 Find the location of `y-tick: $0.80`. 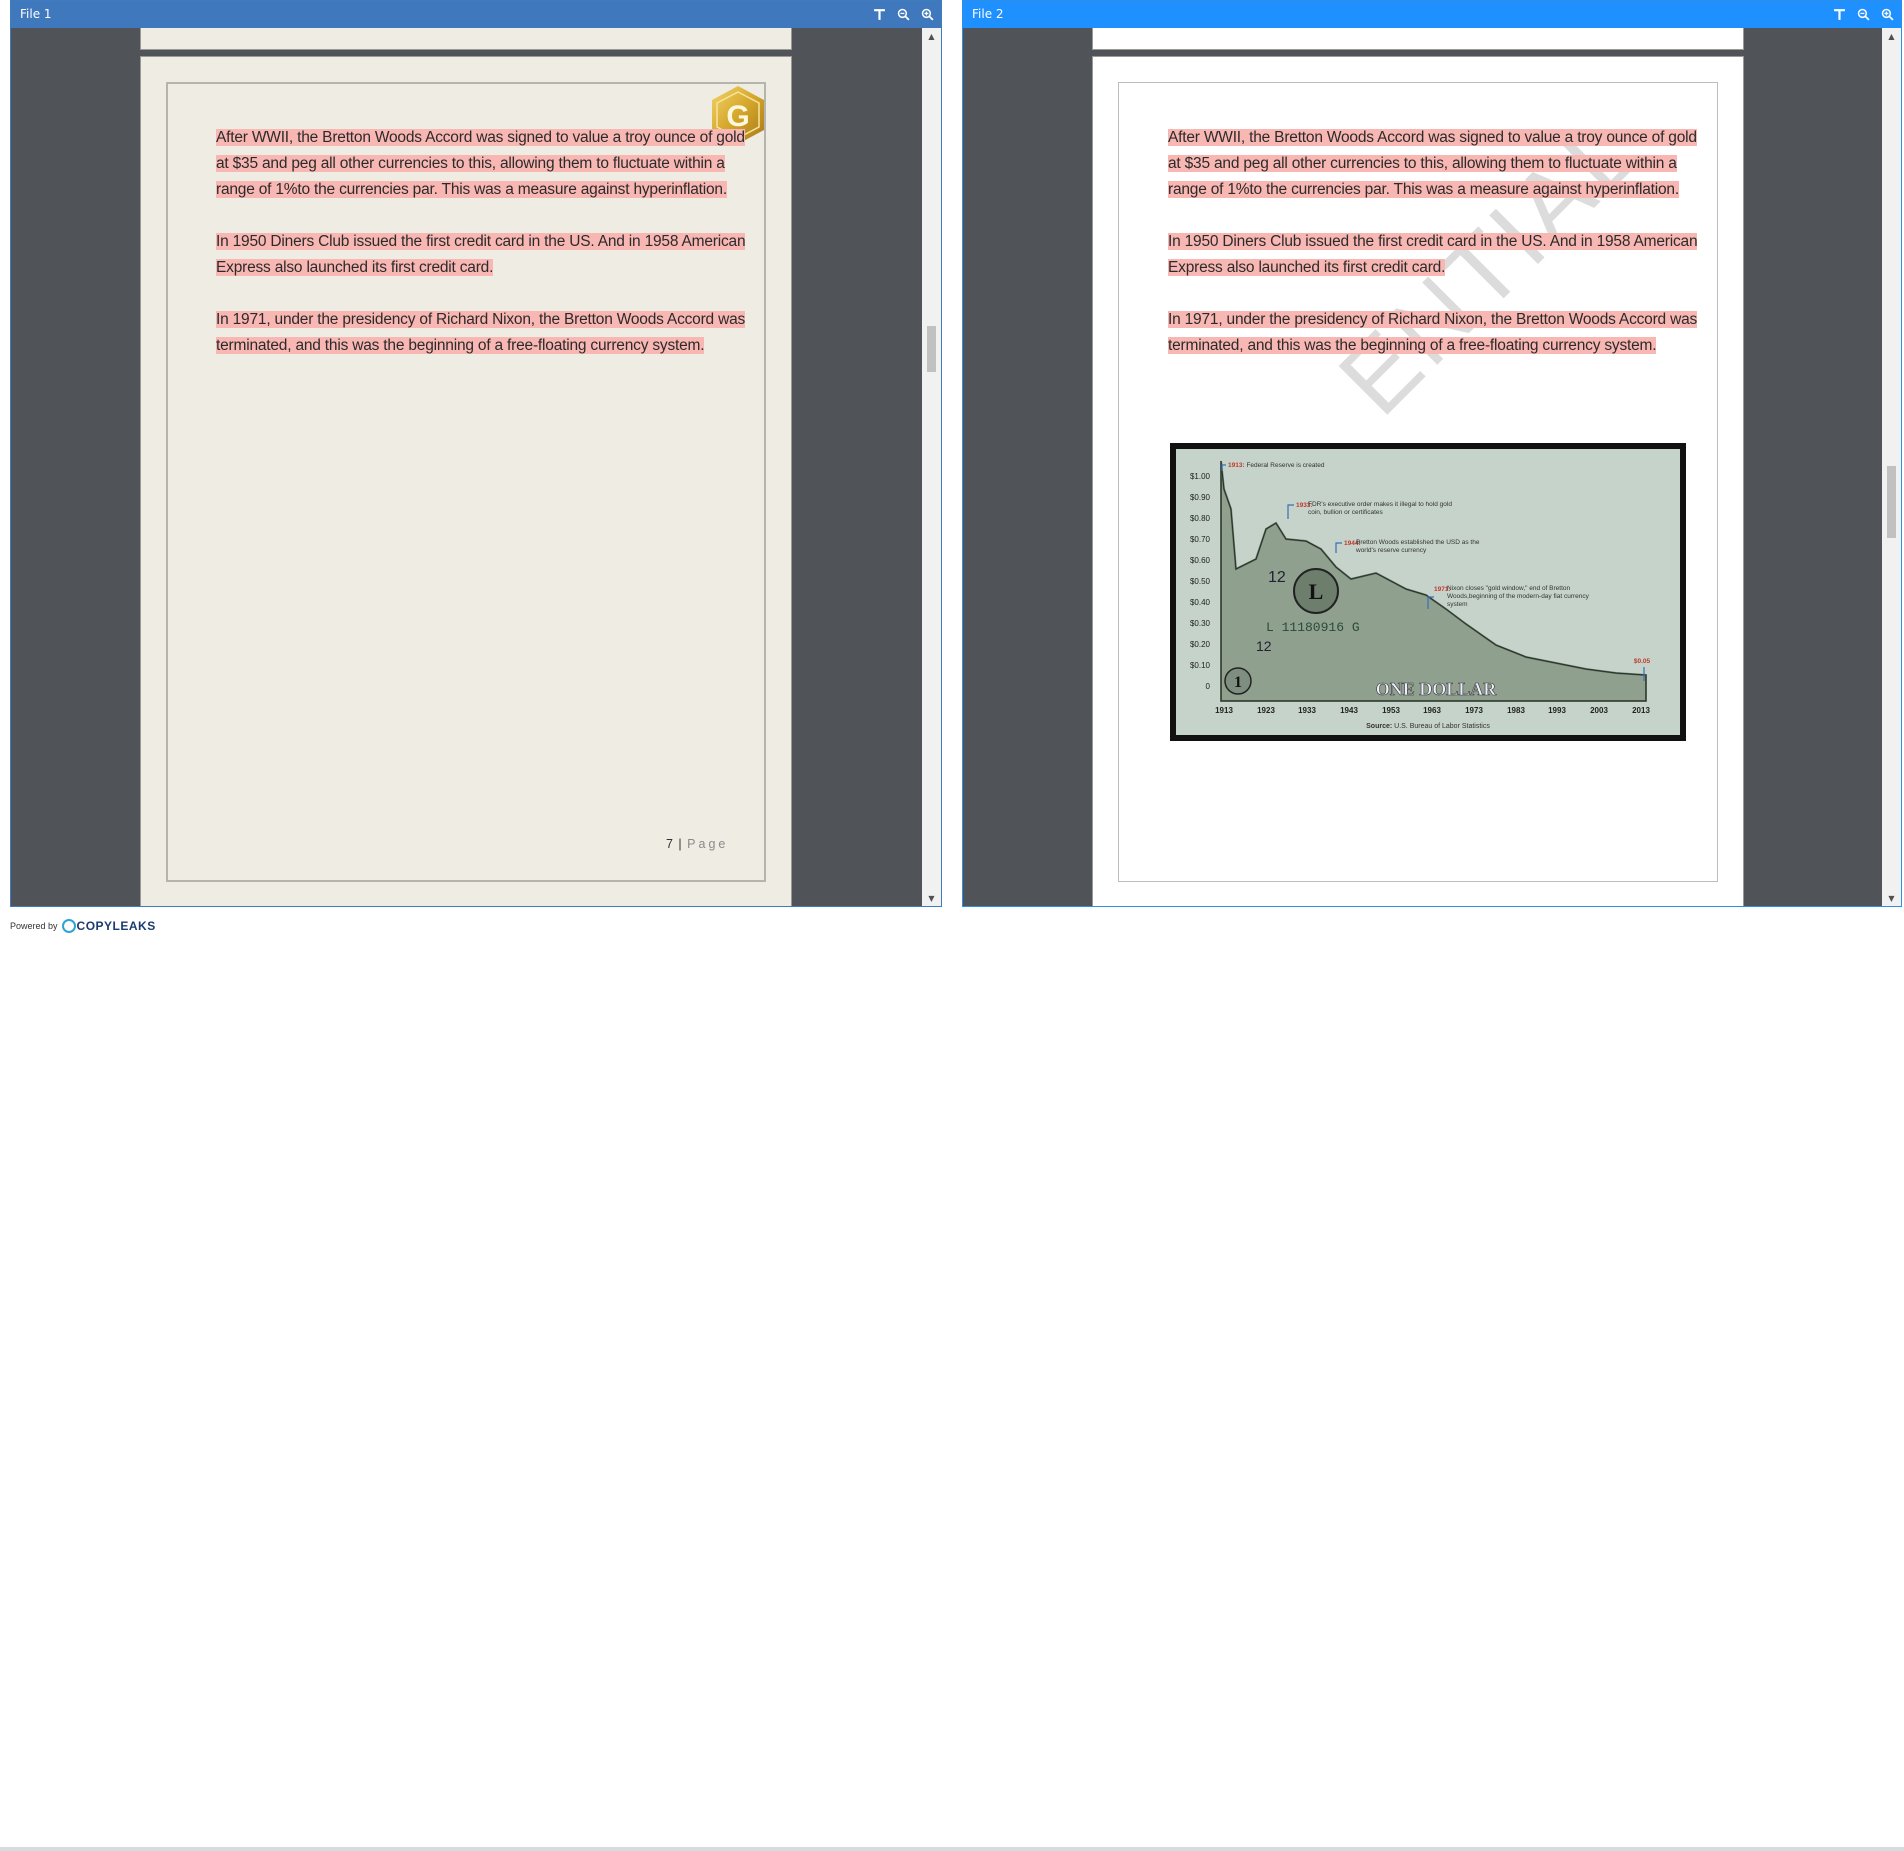

y-tick: $0.80 is located at coordinates (1200, 518).